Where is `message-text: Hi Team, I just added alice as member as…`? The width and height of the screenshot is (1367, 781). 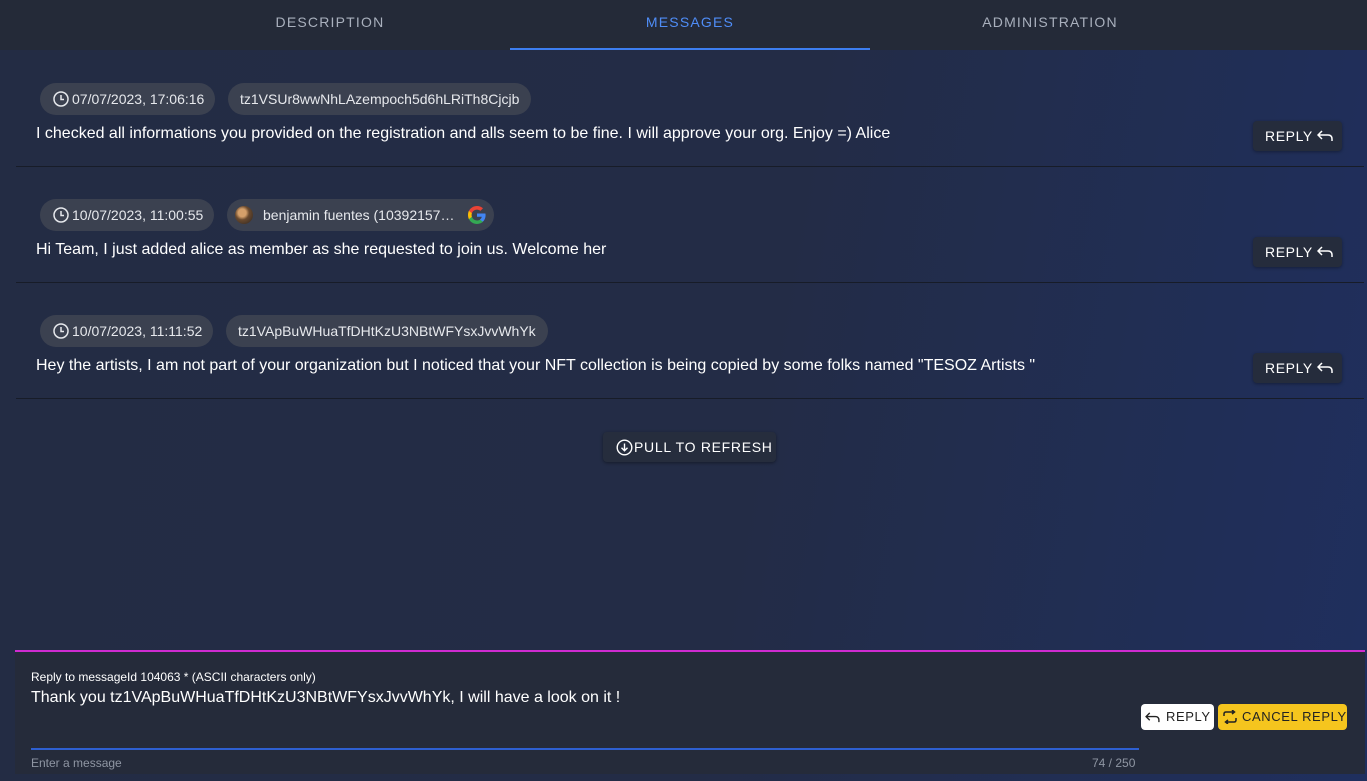 message-text: Hi Team, I just added alice as member as… is located at coordinates (321, 249).